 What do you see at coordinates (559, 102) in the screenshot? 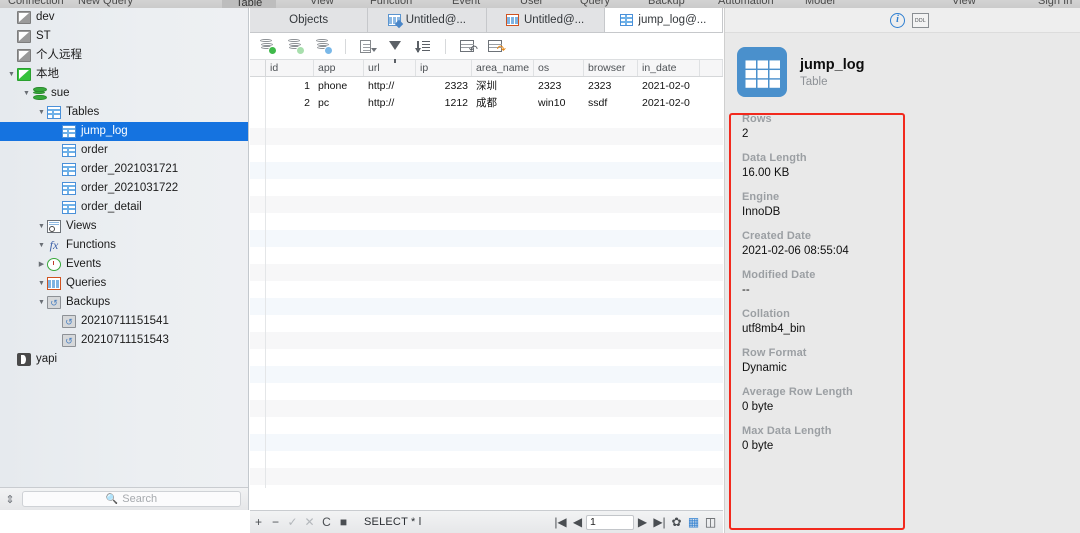
I see `table-cell: win10` at bounding box center [559, 102].